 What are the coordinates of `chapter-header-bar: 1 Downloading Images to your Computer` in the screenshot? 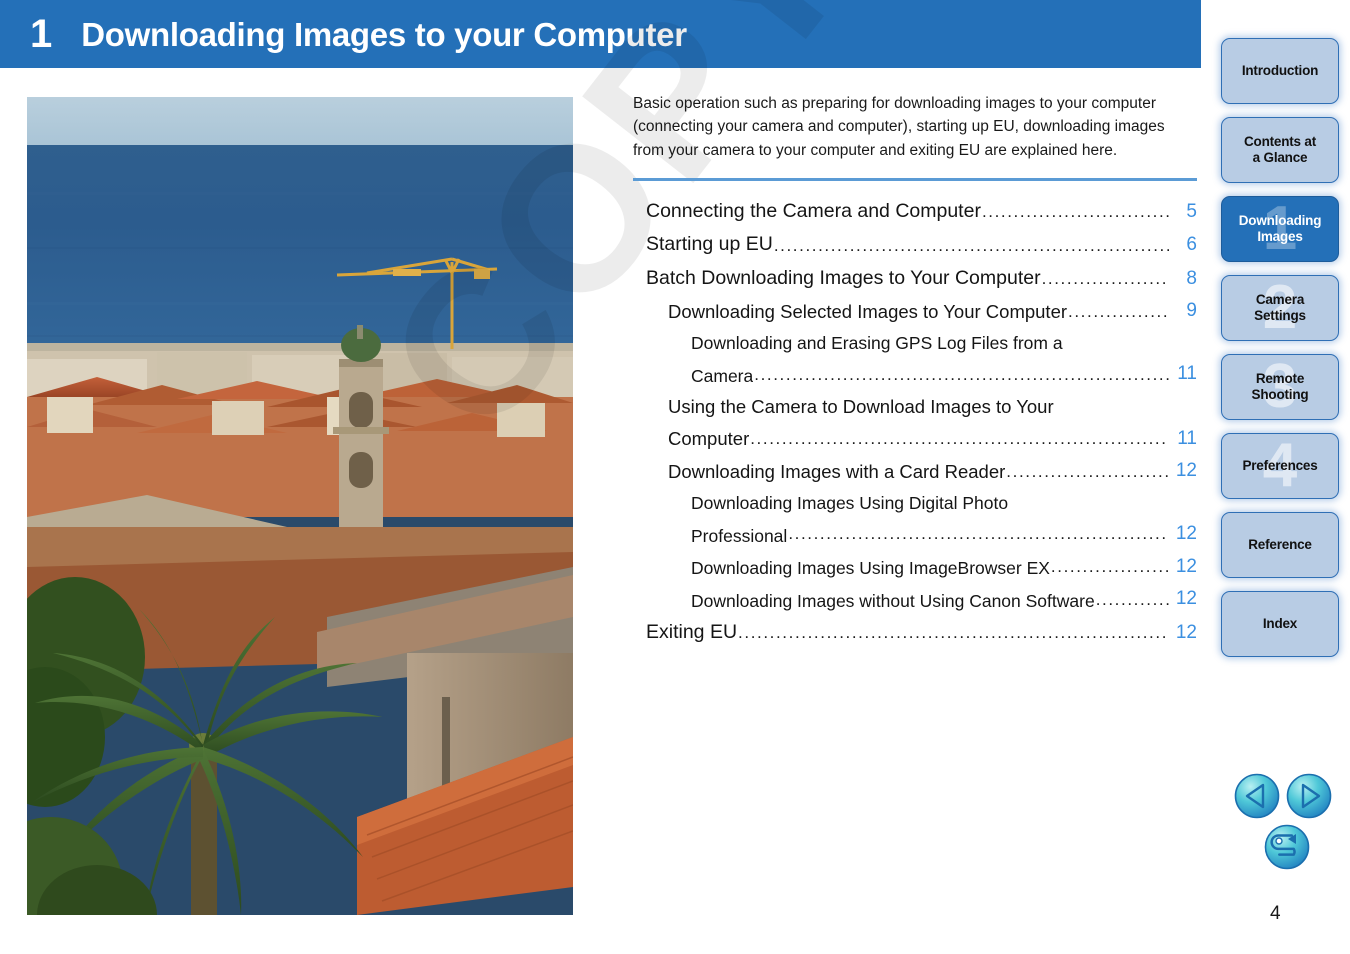 It's located at (600, 34).